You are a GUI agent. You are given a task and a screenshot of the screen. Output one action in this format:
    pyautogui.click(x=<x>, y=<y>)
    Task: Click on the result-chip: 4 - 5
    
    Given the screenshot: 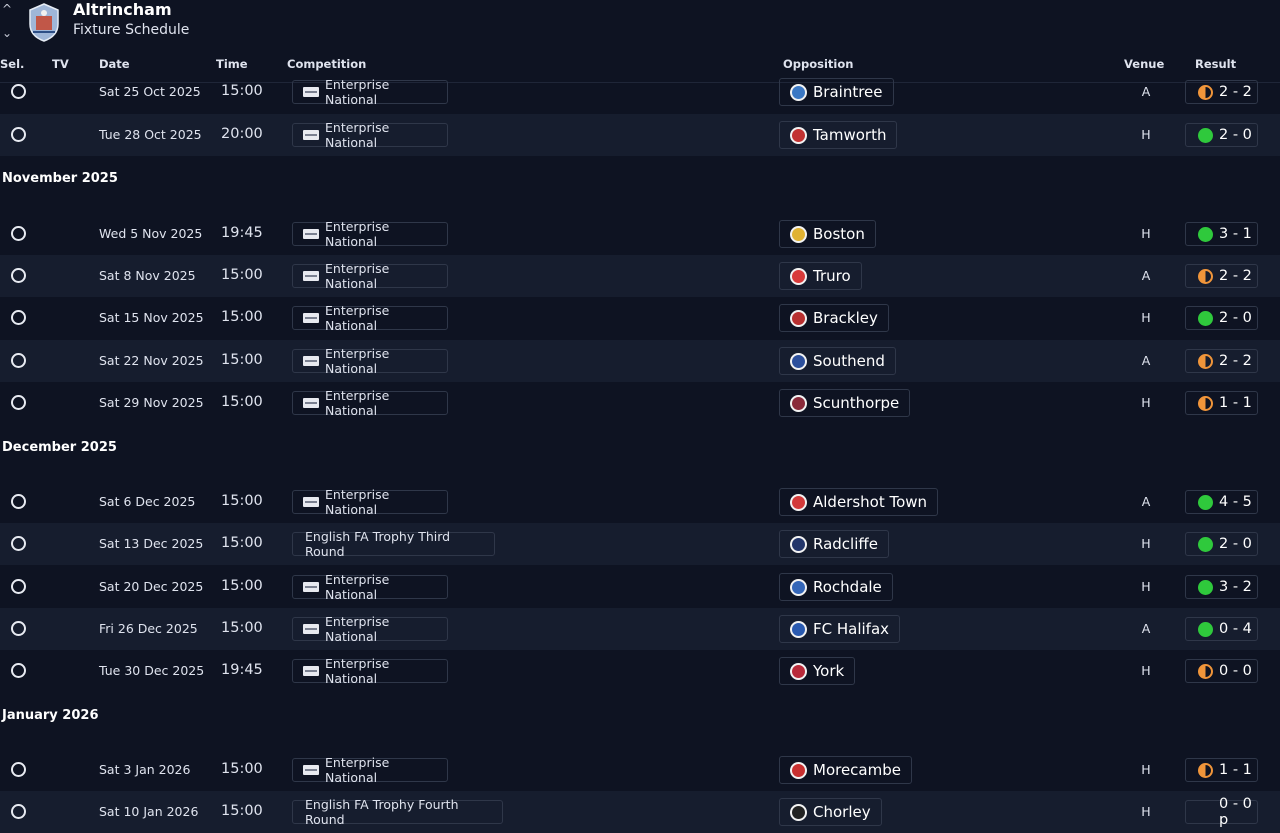 What is the action you would take?
    pyautogui.click(x=1221, y=502)
    